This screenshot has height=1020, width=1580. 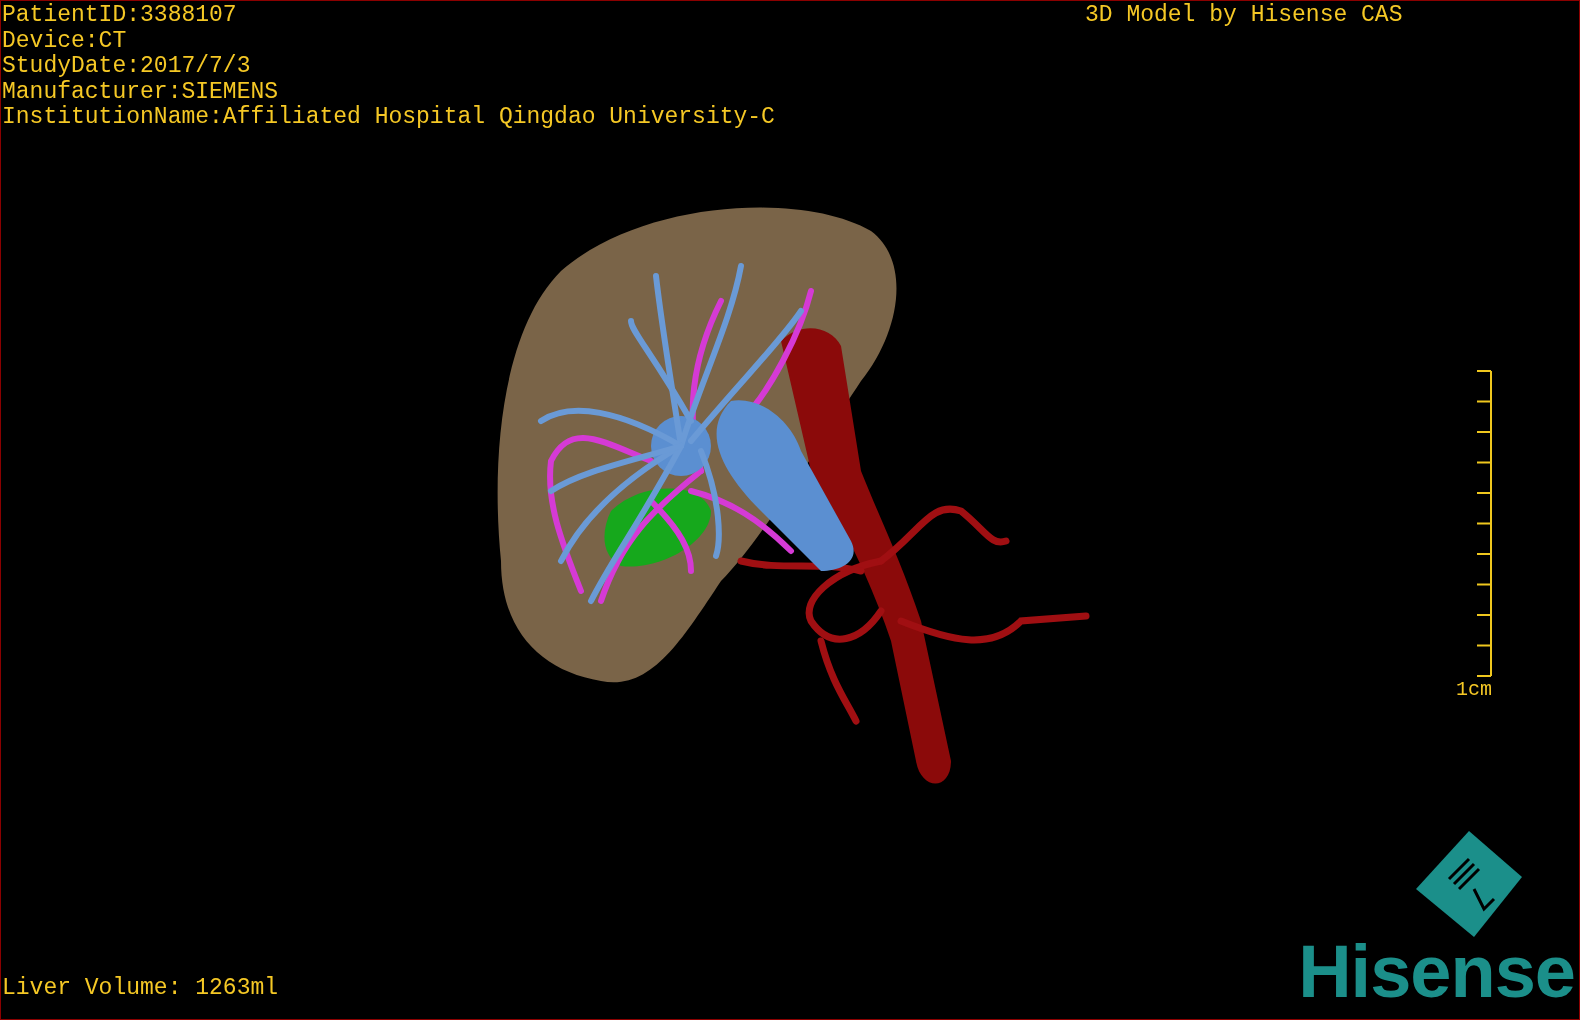 I want to click on patient-info-text: StudyDate:2017/7/3, so click(x=127, y=67).